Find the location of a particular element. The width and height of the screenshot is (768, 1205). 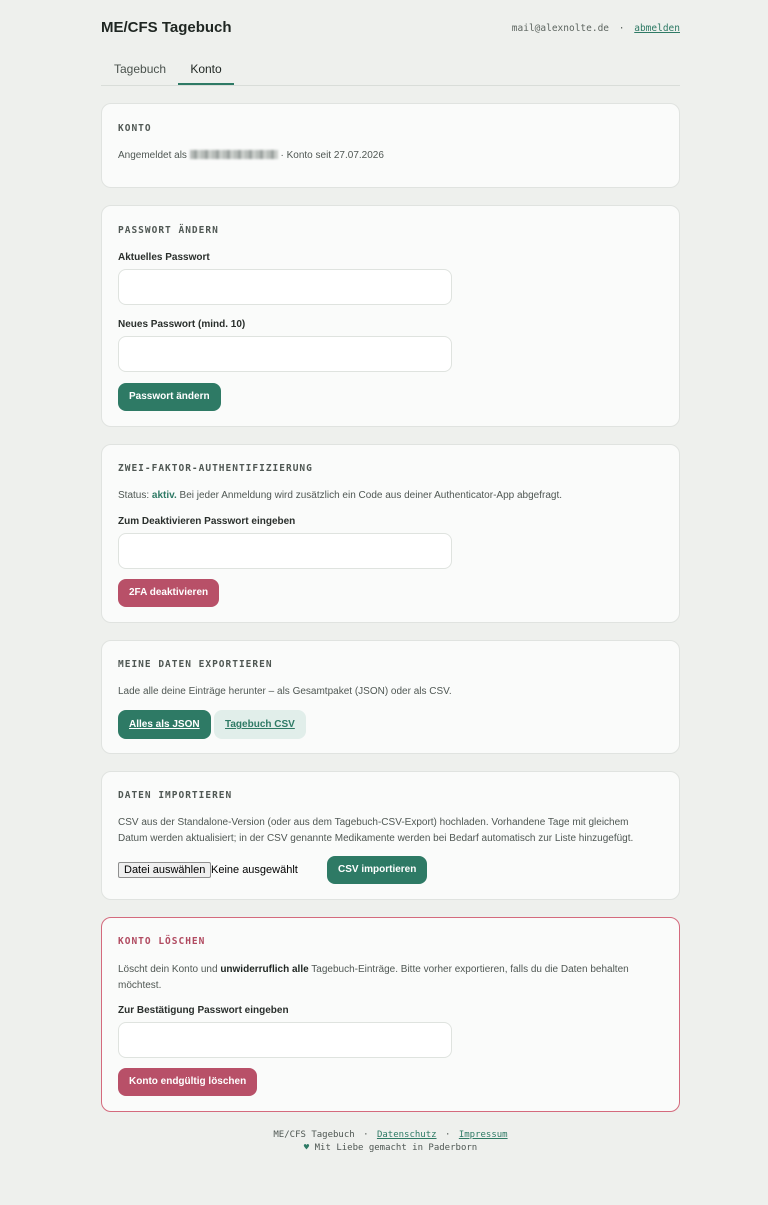

imprint-link: Impressum is located at coordinates (483, 1135).